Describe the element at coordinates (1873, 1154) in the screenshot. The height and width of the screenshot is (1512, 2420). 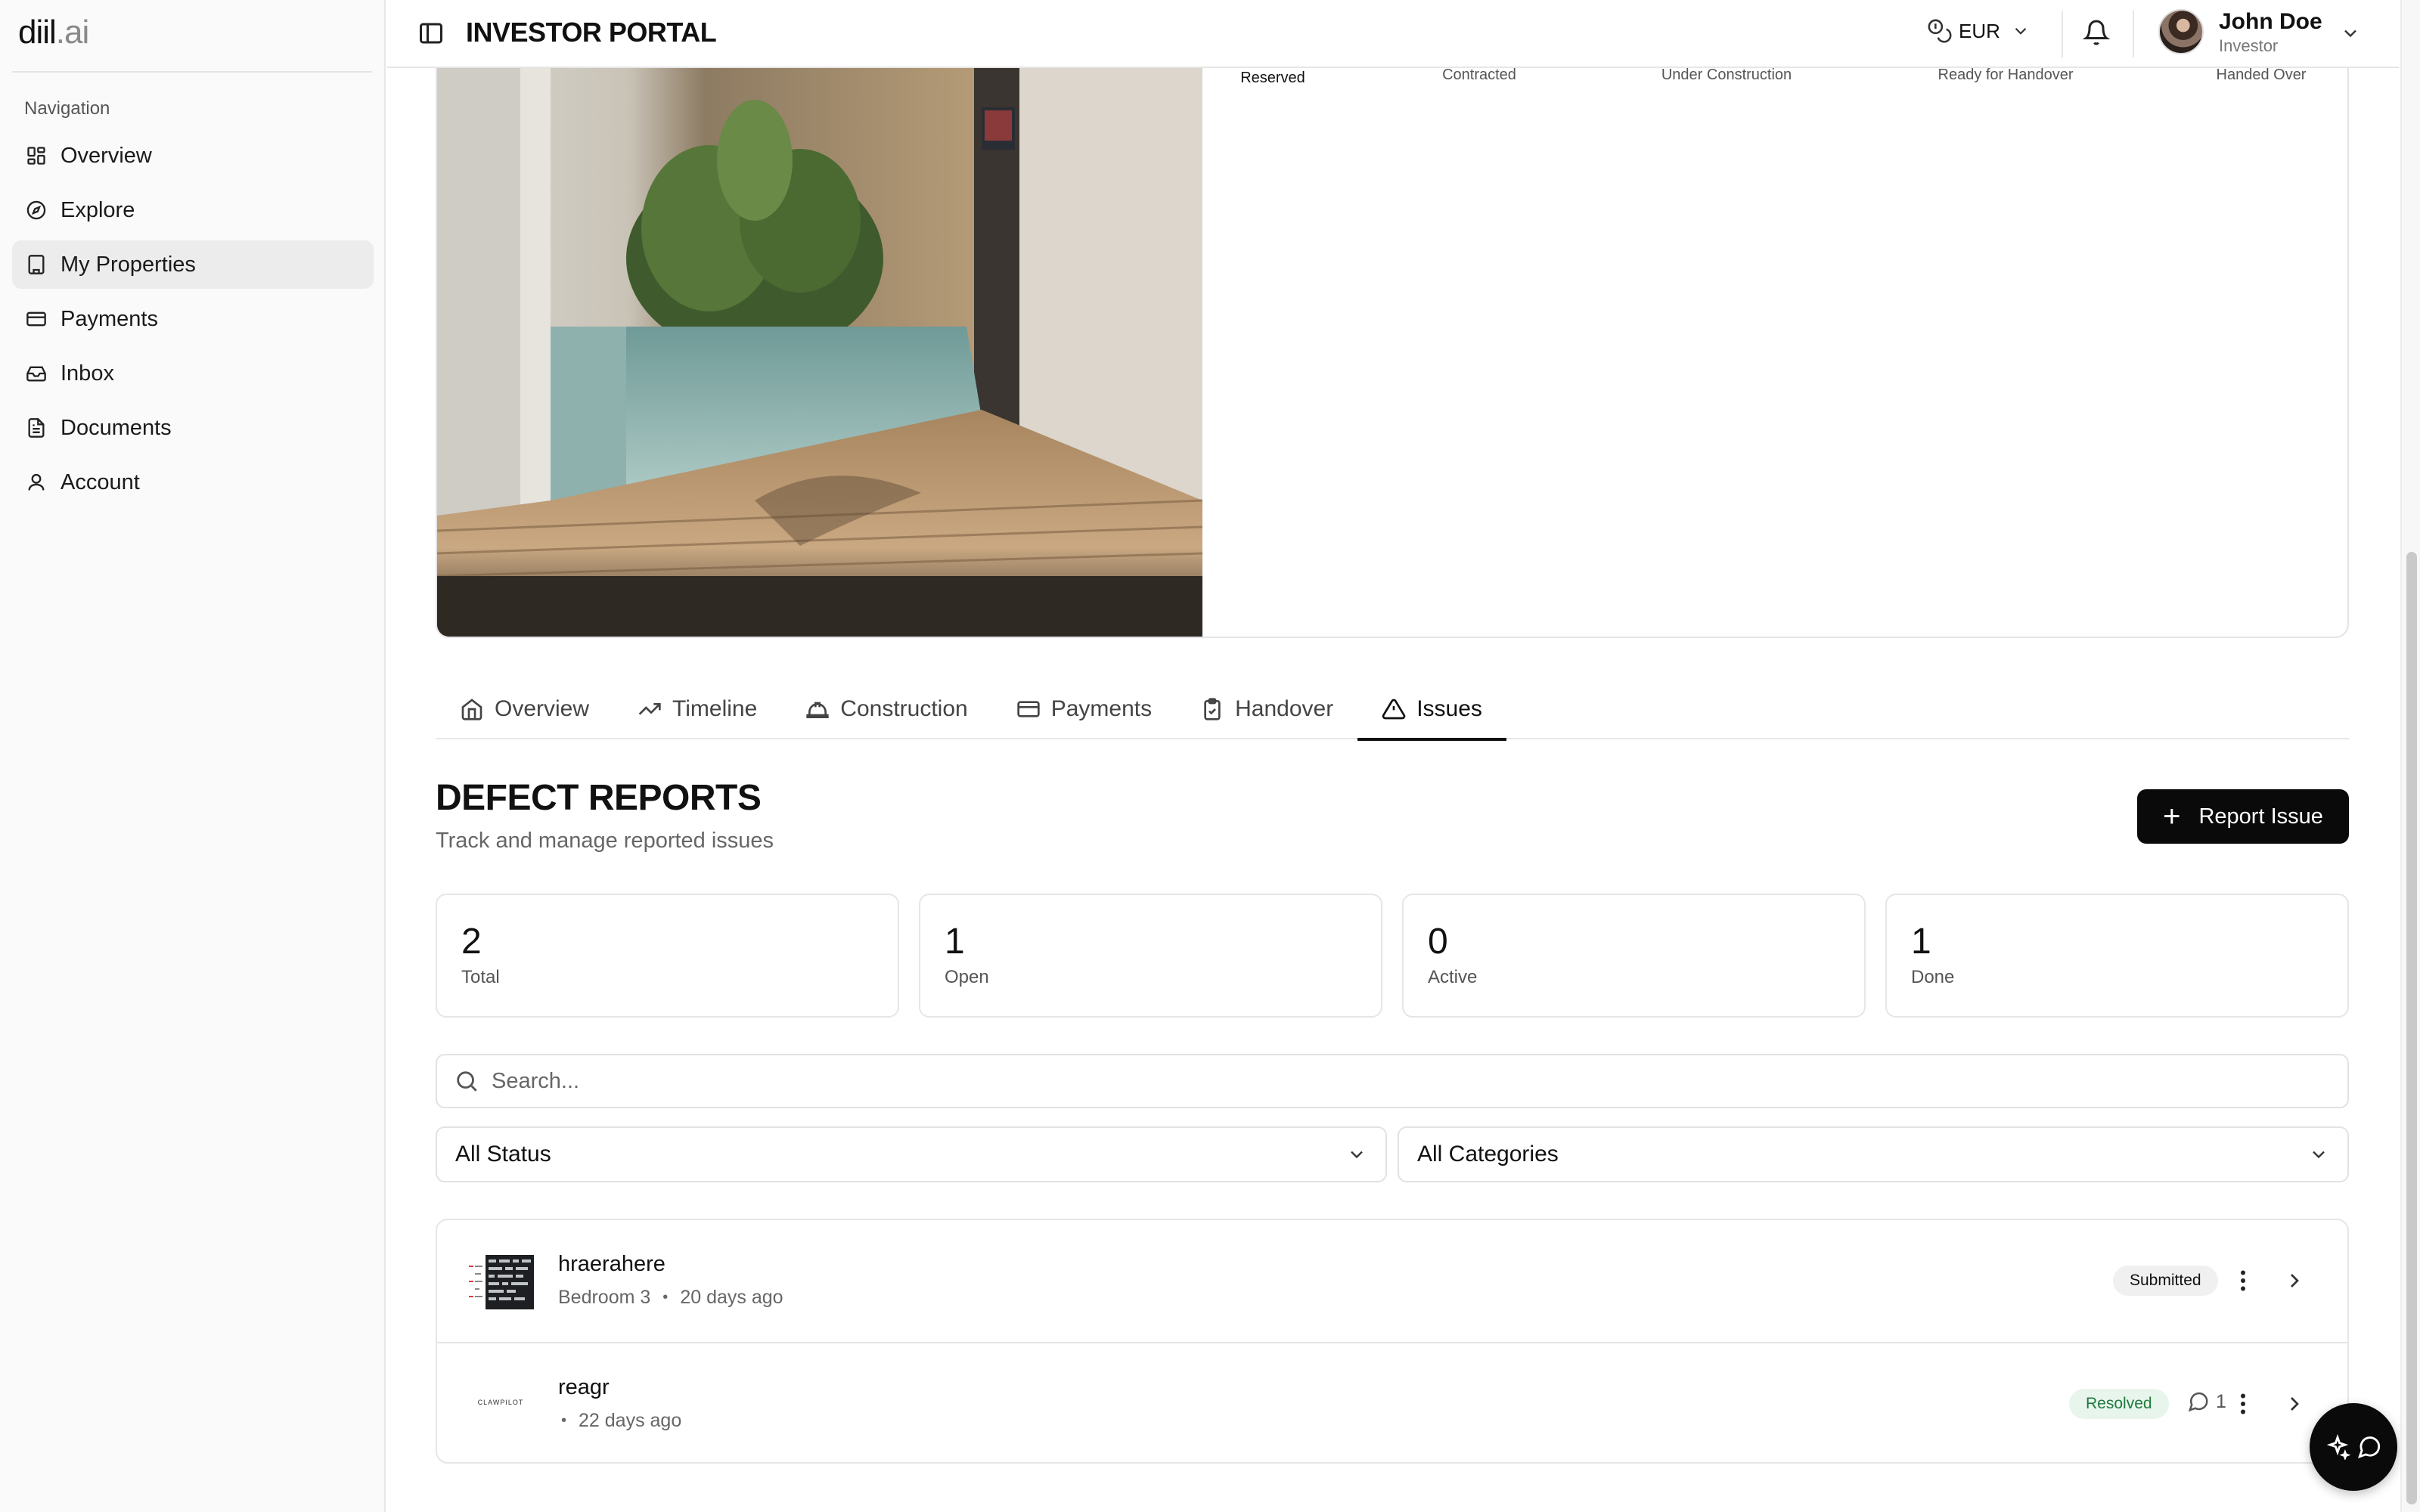
I see `category-filter-select: All Categories` at that location.